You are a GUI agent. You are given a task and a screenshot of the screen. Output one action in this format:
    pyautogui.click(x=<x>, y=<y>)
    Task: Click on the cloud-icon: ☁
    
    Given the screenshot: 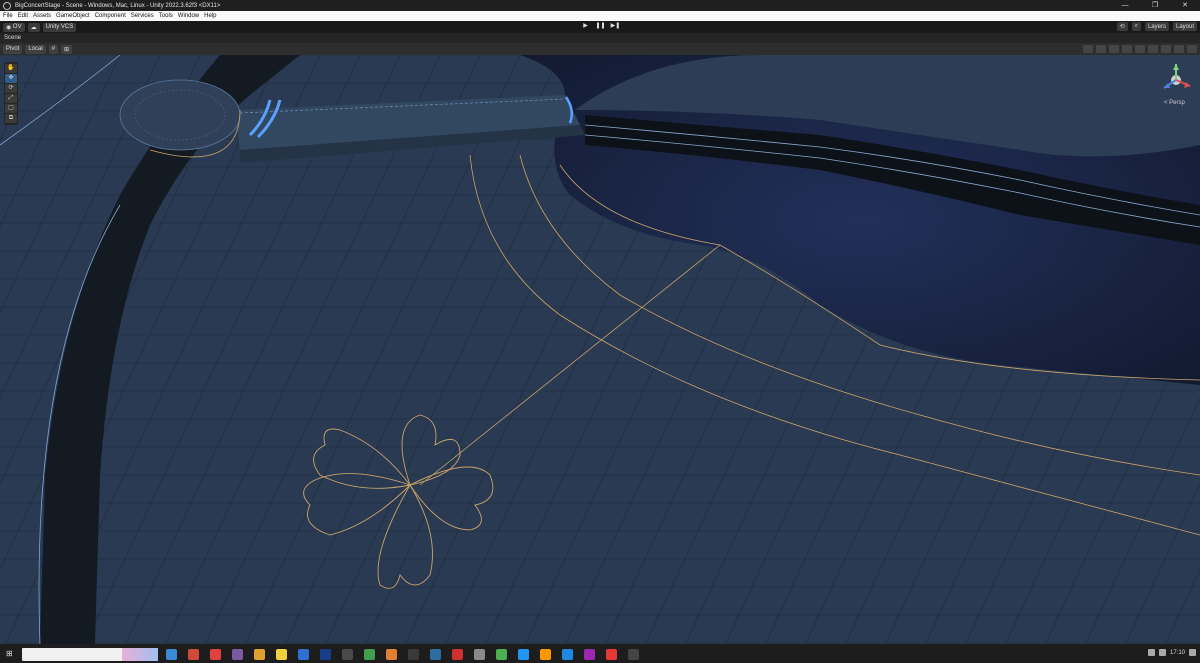 What is the action you would take?
    pyautogui.click(x=33, y=27)
    